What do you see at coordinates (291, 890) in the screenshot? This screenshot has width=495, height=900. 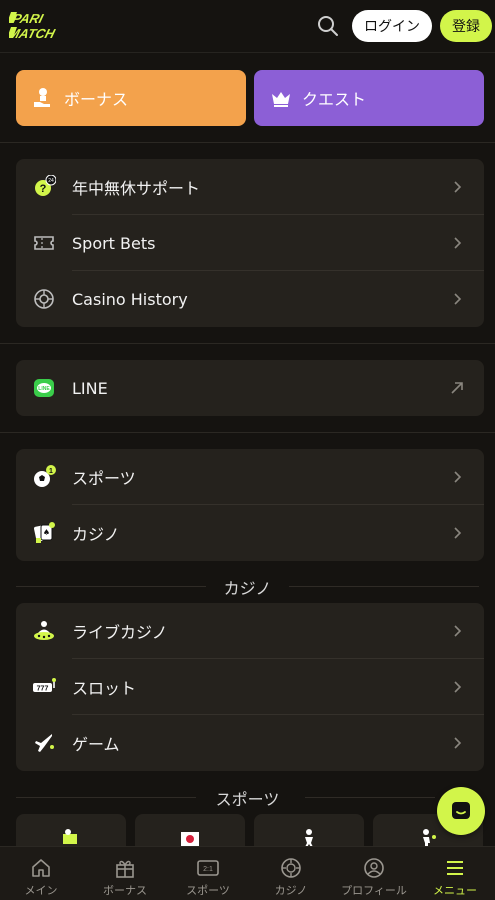 I see `nav-label: カジノ` at bounding box center [291, 890].